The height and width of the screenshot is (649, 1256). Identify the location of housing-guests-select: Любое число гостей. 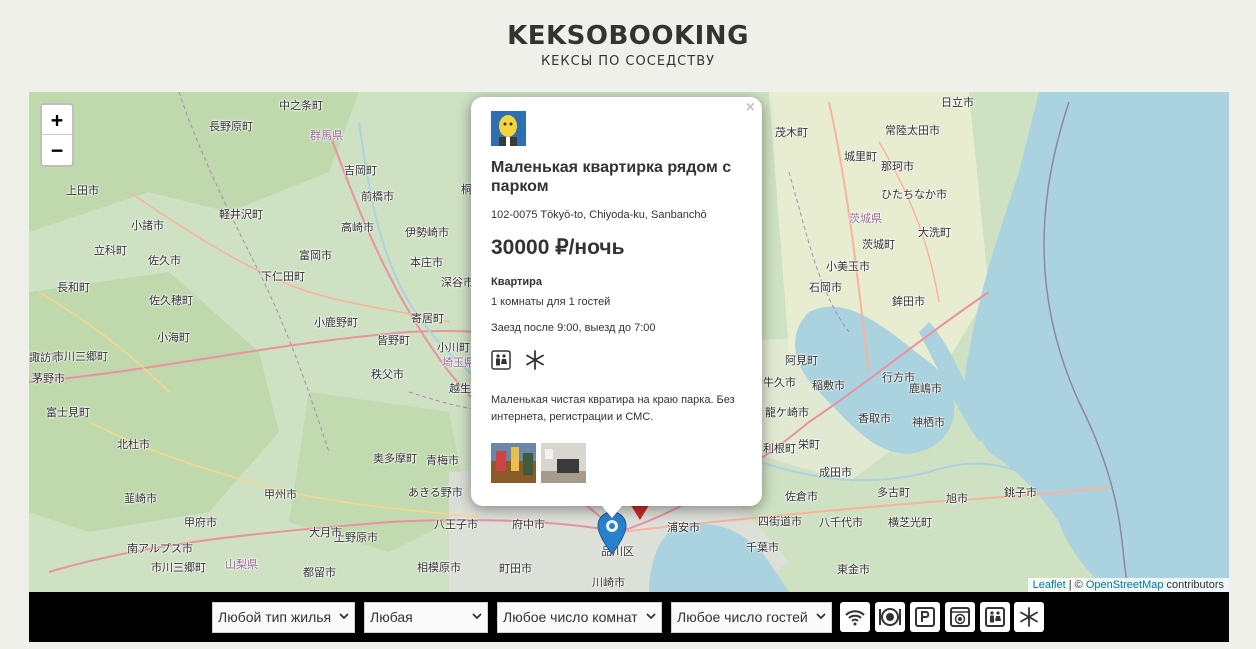
(751, 617).